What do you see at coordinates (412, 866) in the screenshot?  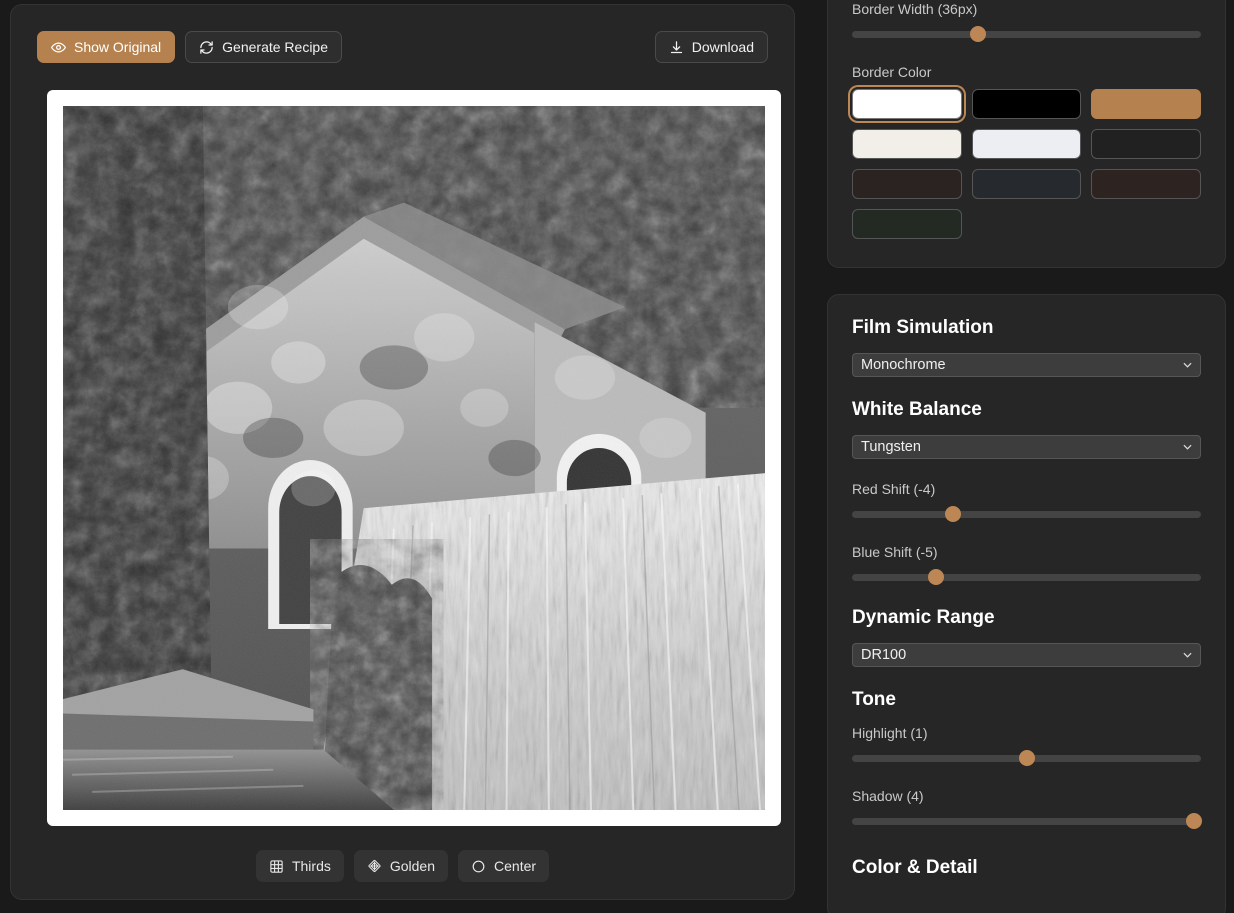 I see `grid-overlay-golden-label: Golden` at bounding box center [412, 866].